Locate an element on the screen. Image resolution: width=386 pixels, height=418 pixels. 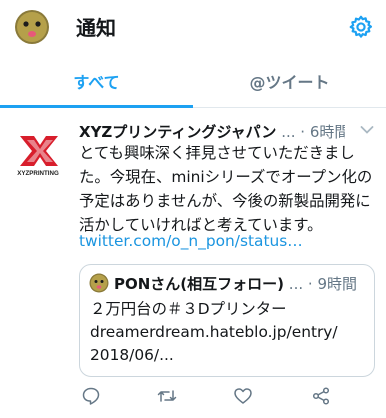
like-icon is located at coordinates (243, 396).